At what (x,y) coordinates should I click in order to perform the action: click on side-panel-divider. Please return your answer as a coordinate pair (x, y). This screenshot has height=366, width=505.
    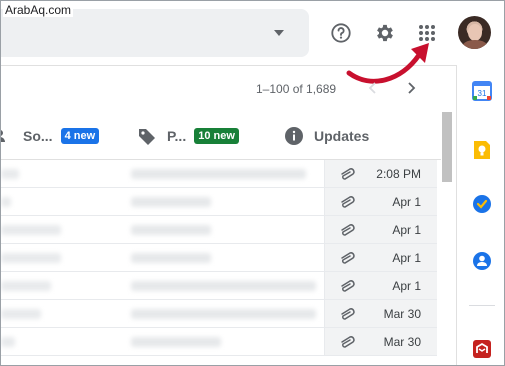
    Looking at the image, I should click on (482, 305).